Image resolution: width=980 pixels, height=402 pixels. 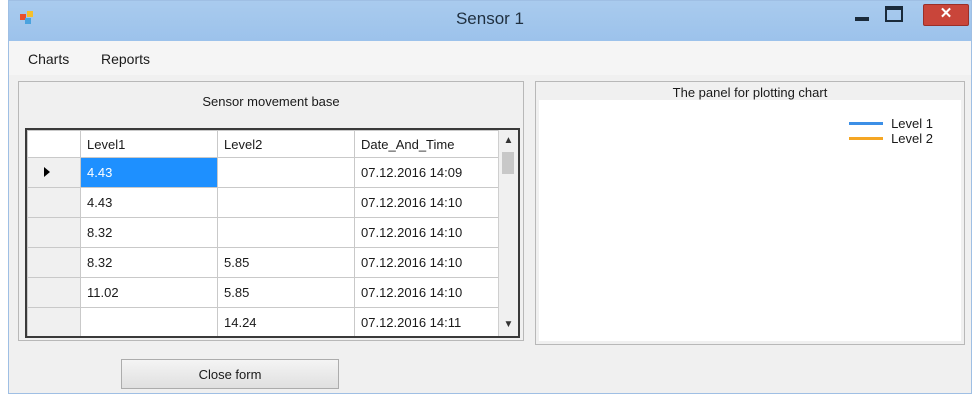 What do you see at coordinates (427, 144) in the screenshot?
I see `column-header-date-and-time: Date_And_Time` at bounding box center [427, 144].